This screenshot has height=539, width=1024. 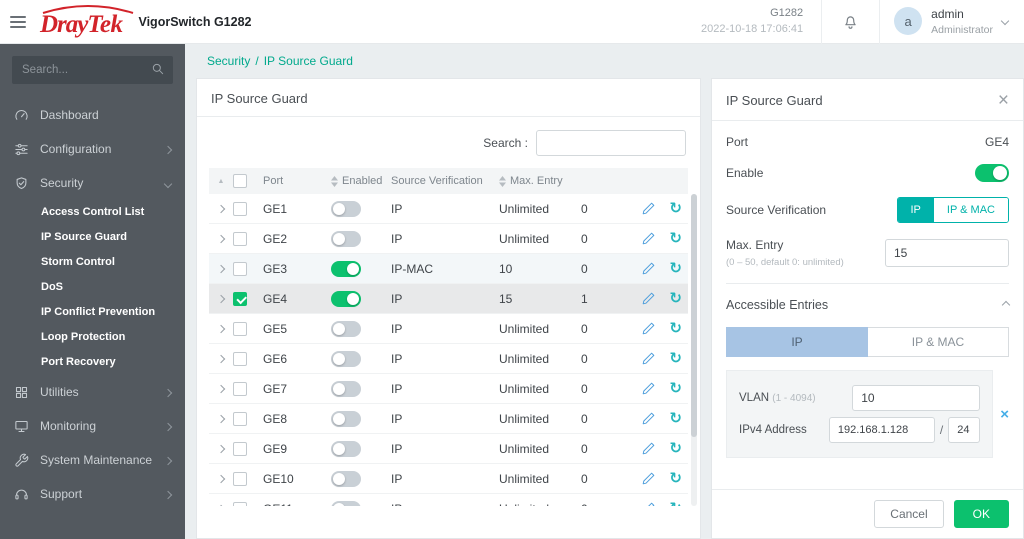 What do you see at coordinates (981, 514) in the screenshot?
I see `ok-button: OK` at bounding box center [981, 514].